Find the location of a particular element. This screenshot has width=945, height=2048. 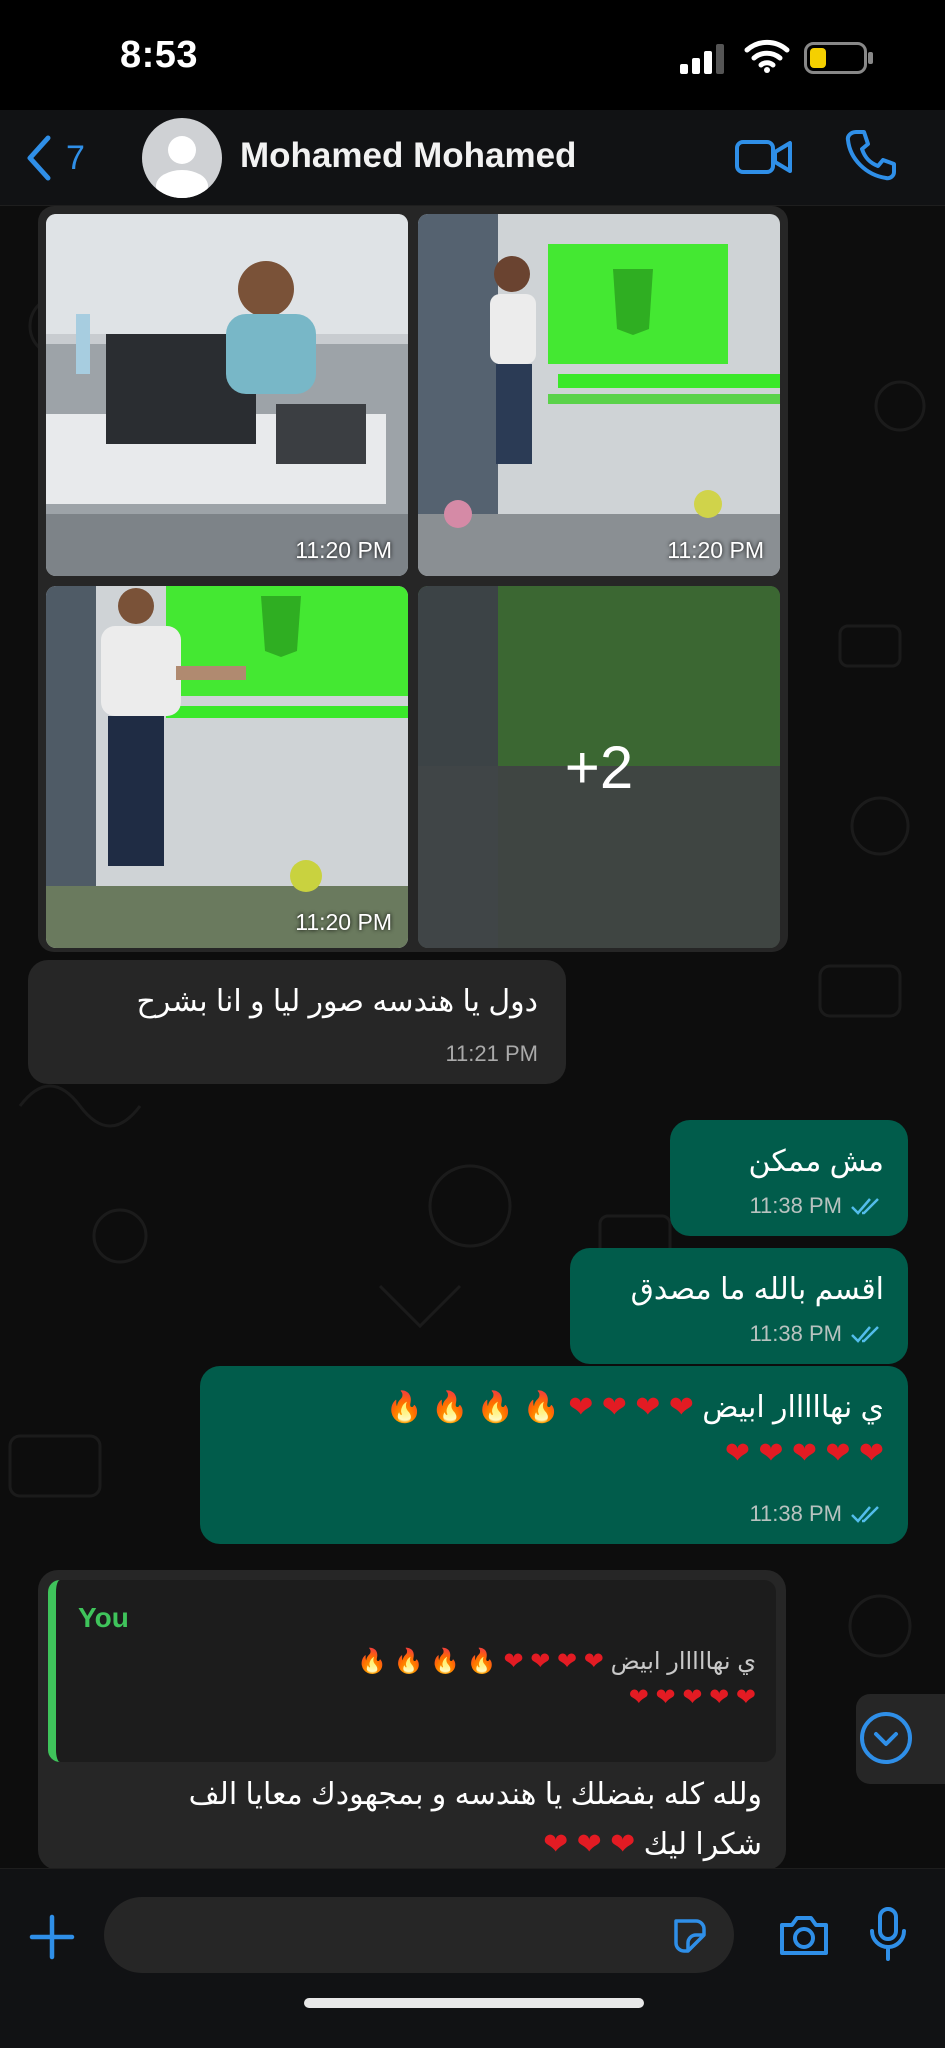

microphone-icon is located at coordinates (888, 1934).